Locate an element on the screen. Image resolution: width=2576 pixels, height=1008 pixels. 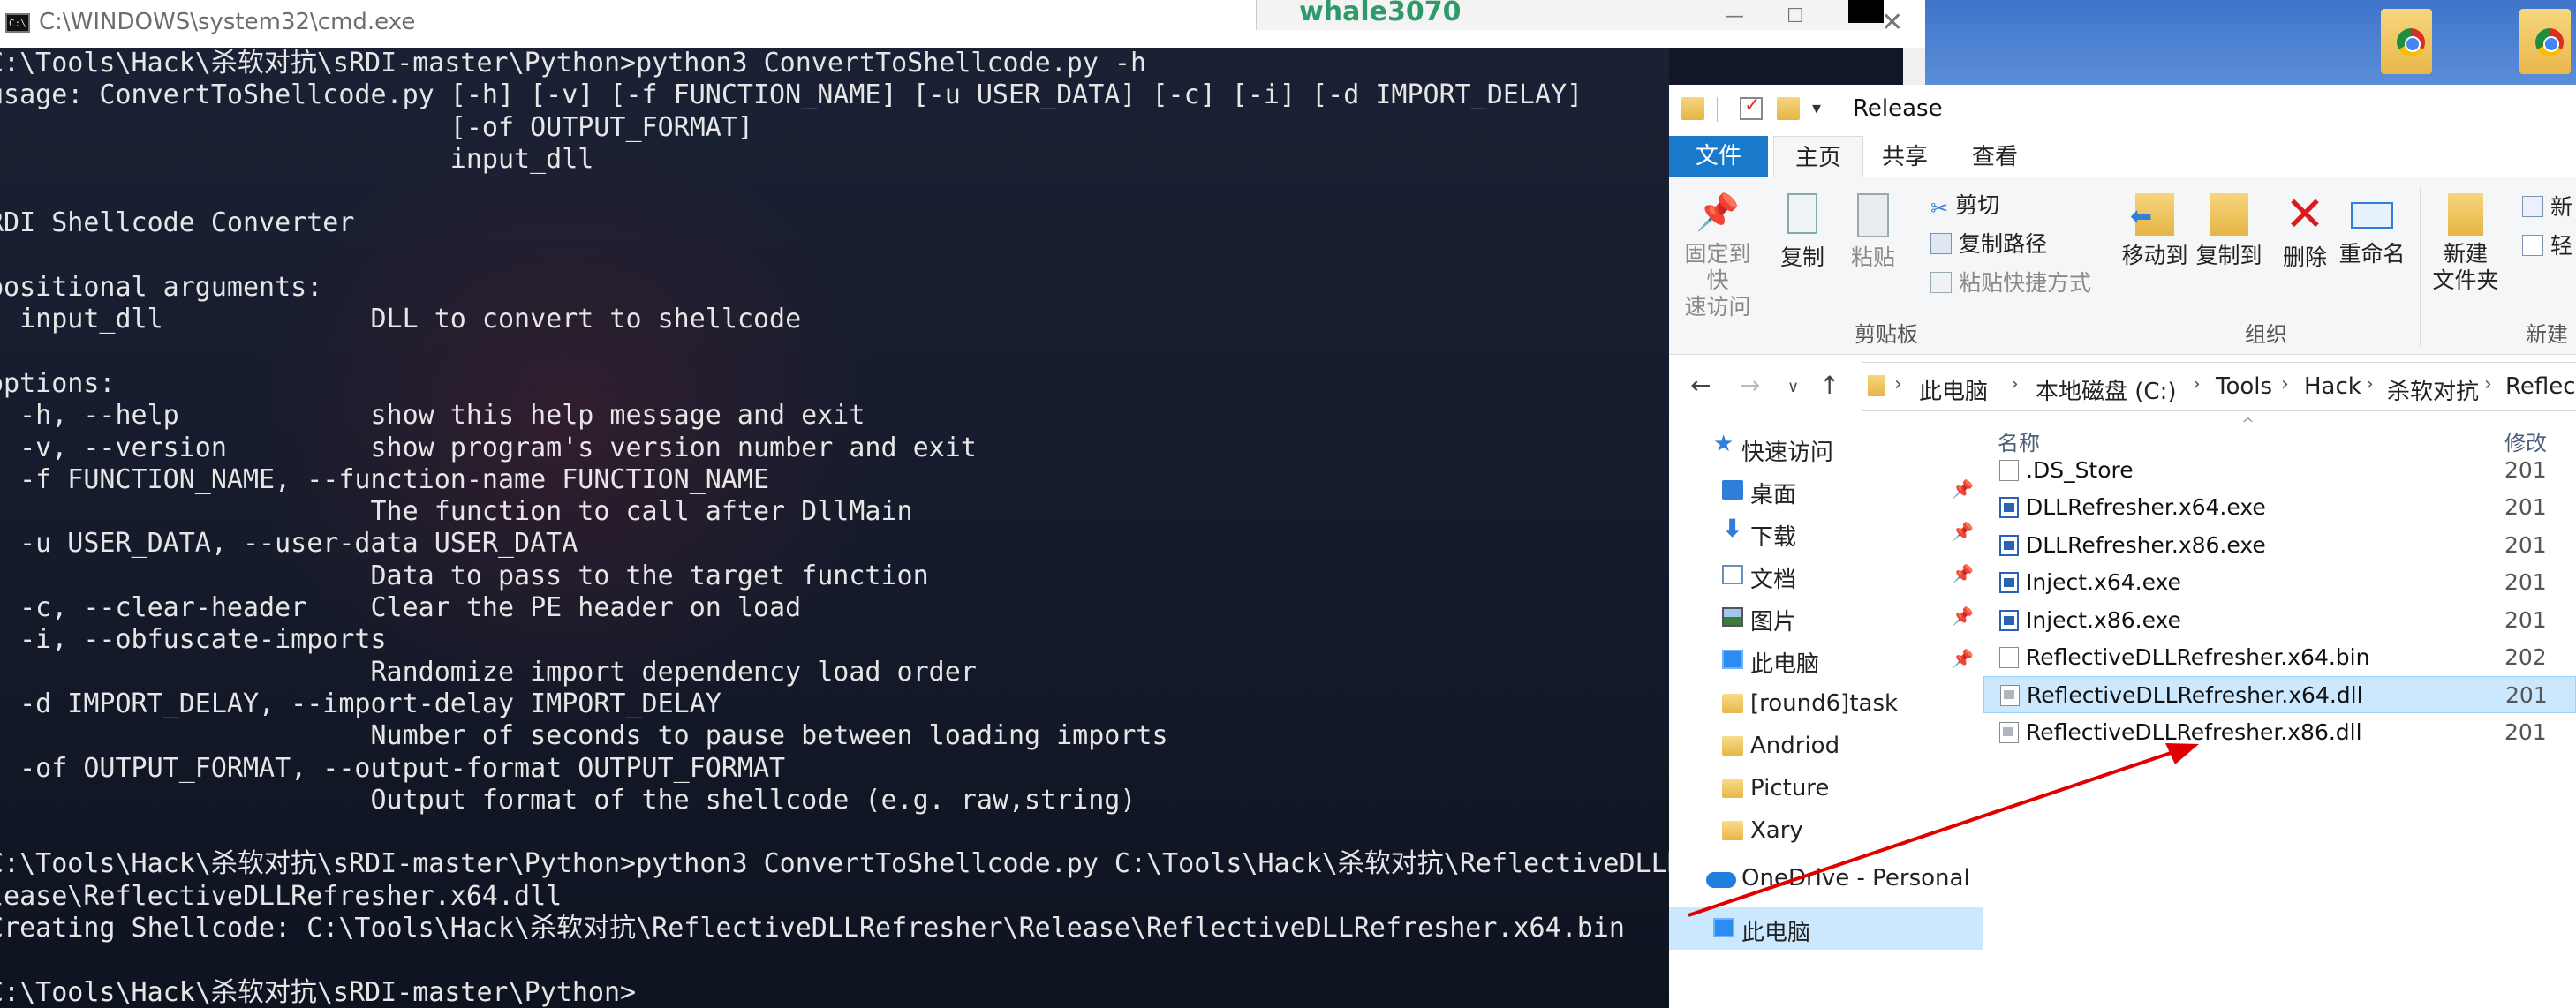
paste-shortcut-button: 粘贴快捷方式 is located at coordinates (2010, 281).